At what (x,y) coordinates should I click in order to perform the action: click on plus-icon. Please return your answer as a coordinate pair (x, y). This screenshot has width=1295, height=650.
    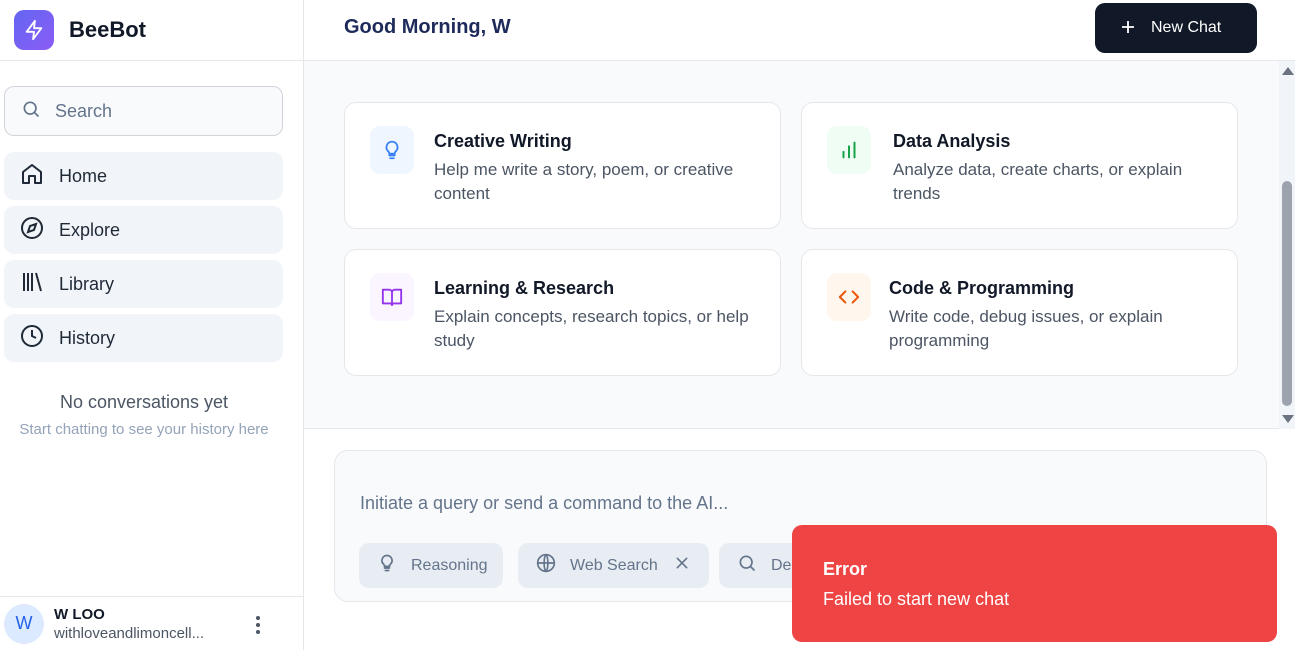
    Looking at the image, I should click on (1128, 28).